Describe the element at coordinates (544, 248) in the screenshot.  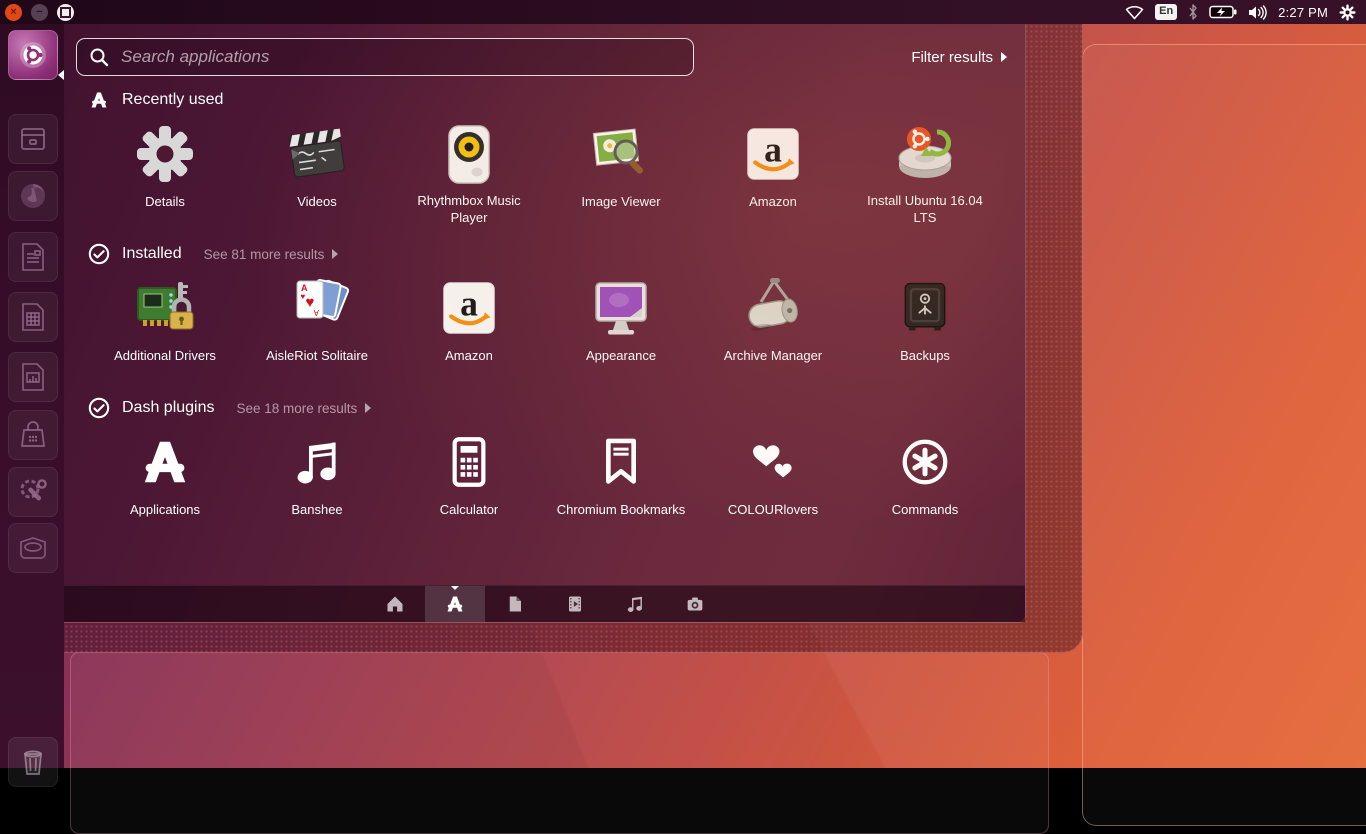
I see `section-header-installed: Installed See 81 more results` at that location.